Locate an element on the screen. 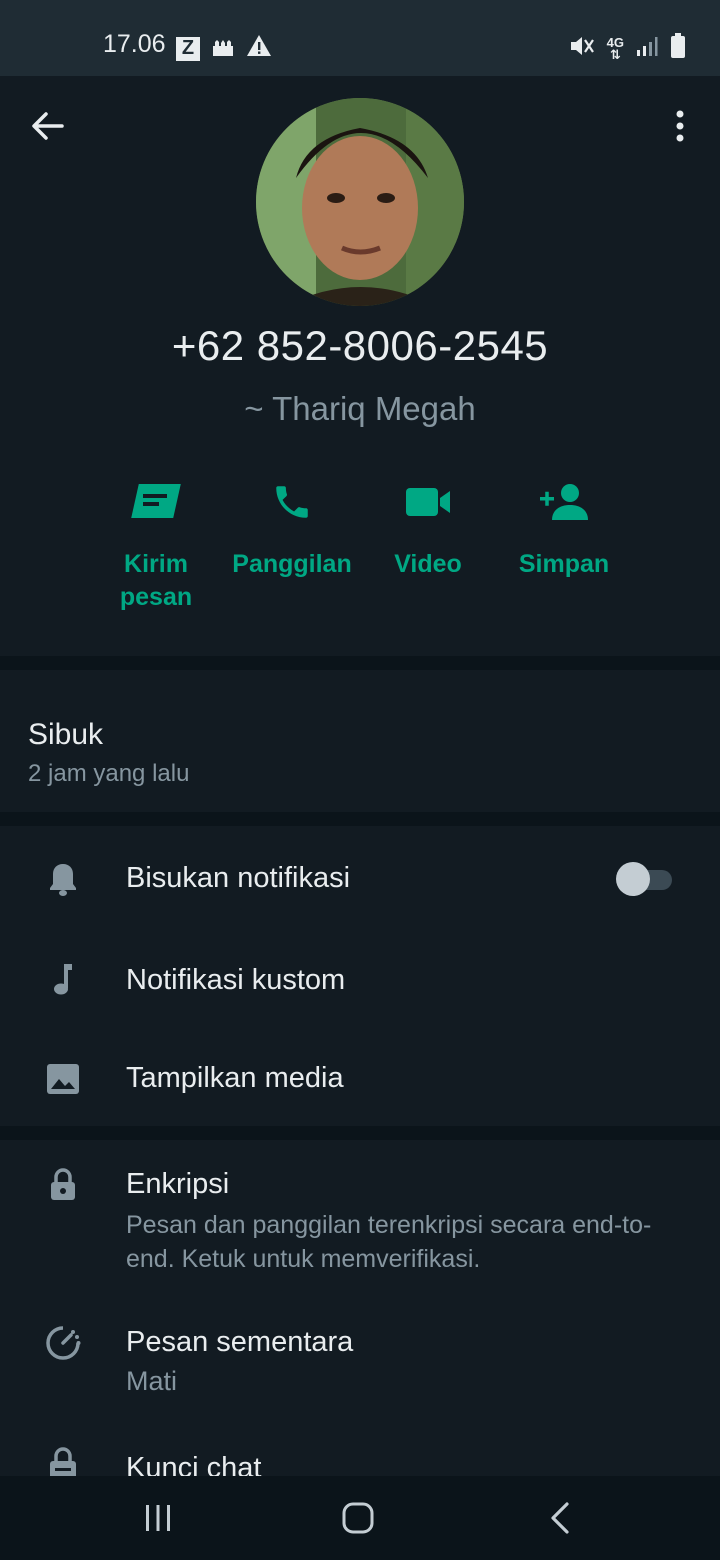 This screenshot has width=720, height=1560. network-label: 4G is located at coordinates (615, 42).